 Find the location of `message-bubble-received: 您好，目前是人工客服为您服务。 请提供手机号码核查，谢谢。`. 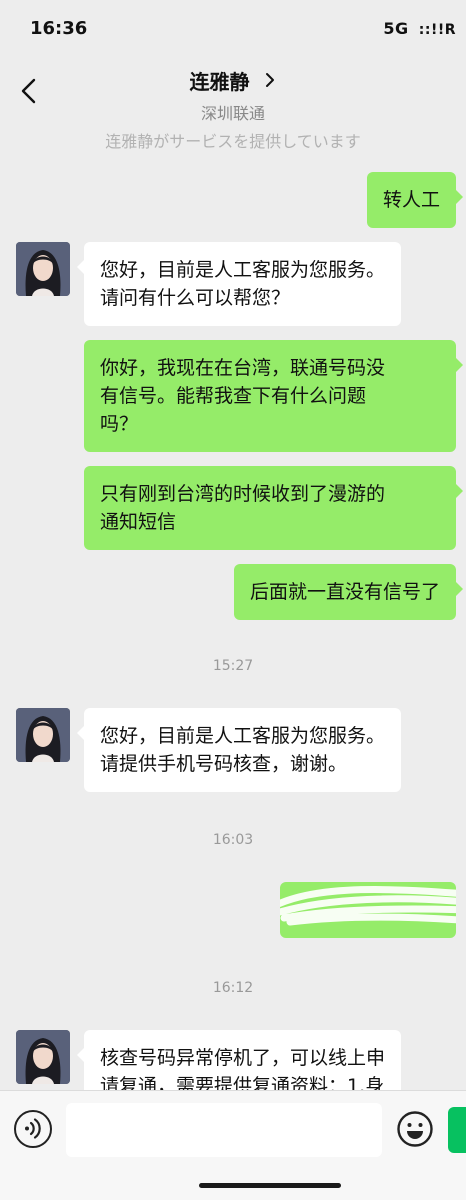

message-bubble-received: 您好，目前是人工客服为您服务。 请提供手机号码核查，谢谢。 is located at coordinates (239, 750).